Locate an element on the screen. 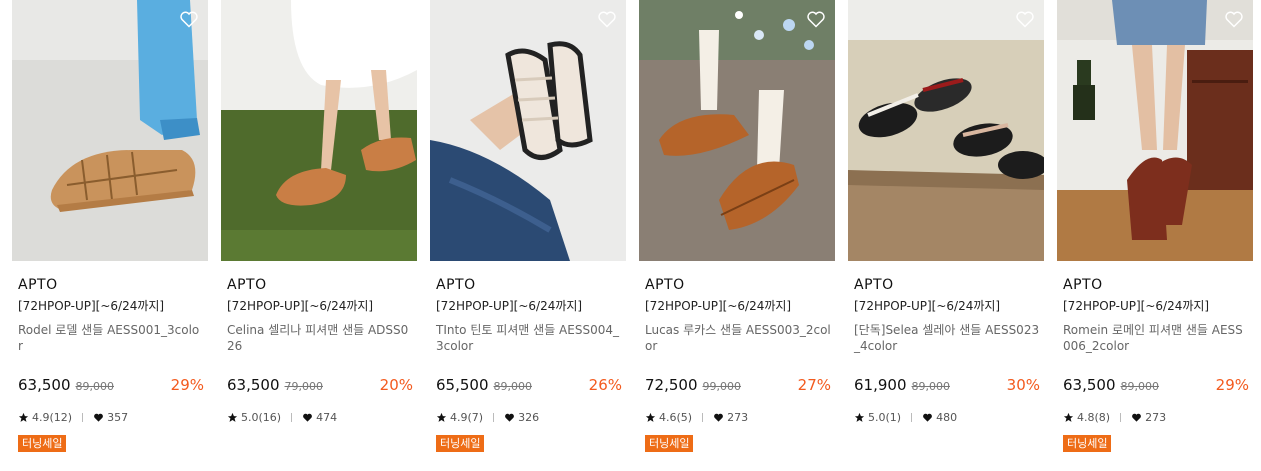  discount-rate: 30% is located at coordinates (1023, 385).